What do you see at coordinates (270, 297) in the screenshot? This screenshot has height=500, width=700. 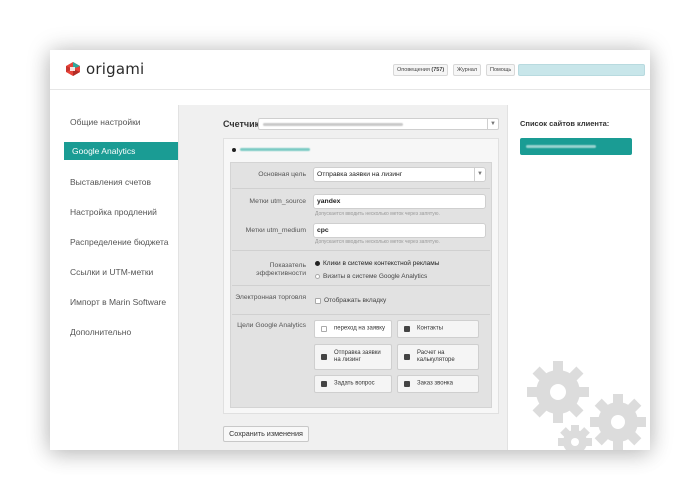 I see `ecommerce-label: Электронная торговля` at bounding box center [270, 297].